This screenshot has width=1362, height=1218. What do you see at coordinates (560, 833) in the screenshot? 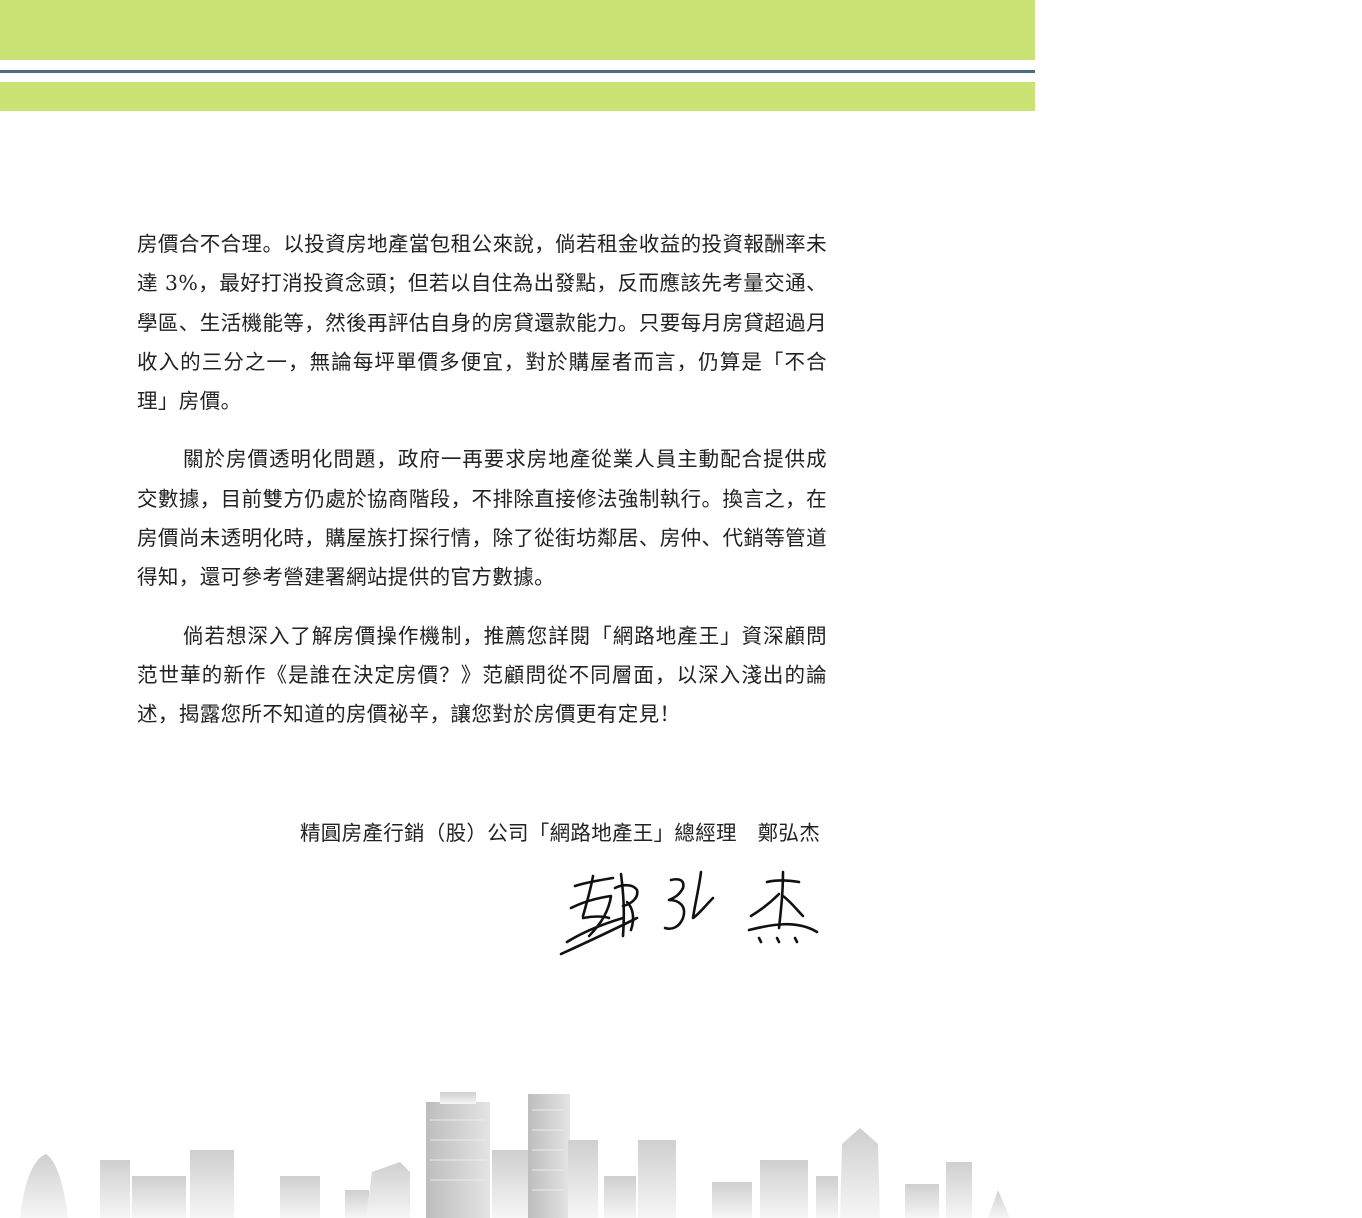
I see `signoff-line: 精圓房產行銷（股）公司「網路地產王」總經理 鄭弘杰` at bounding box center [560, 833].